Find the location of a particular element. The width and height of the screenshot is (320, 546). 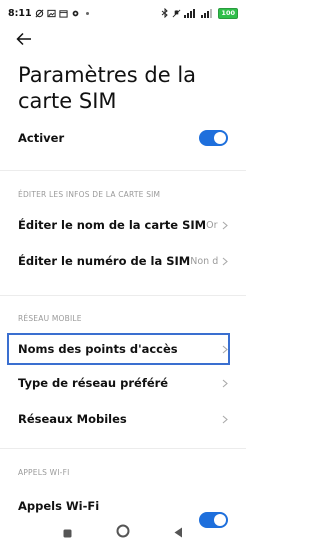

edit-sim-name-label: Éditer le nom de la carte SIM is located at coordinates (112, 225).